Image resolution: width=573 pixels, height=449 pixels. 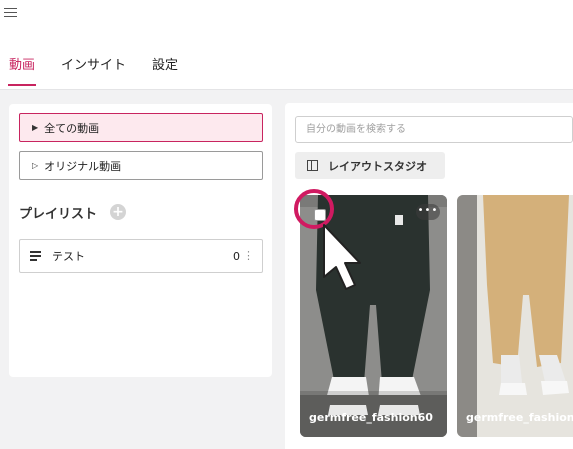 What do you see at coordinates (83, 166) in the screenshot?
I see `original-videos-label: オリジナル動画` at bounding box center [83, 166].